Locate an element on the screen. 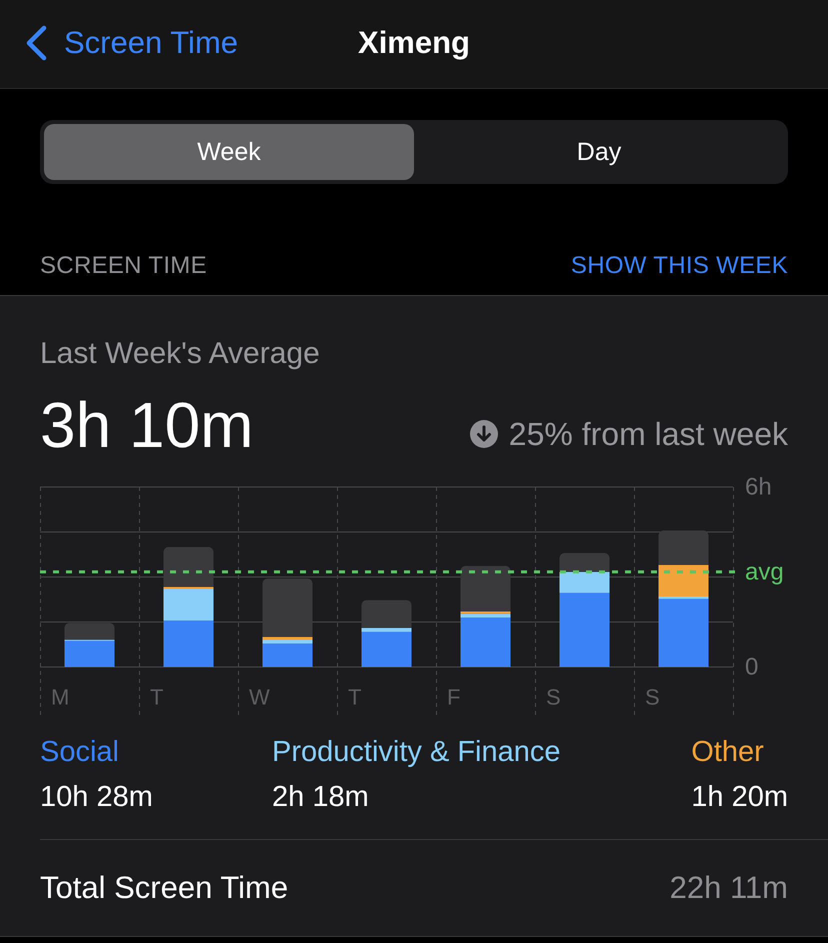 This screenshot has width=828, height=943. category-time: 1h 20m is located at coordinates (739, 797).